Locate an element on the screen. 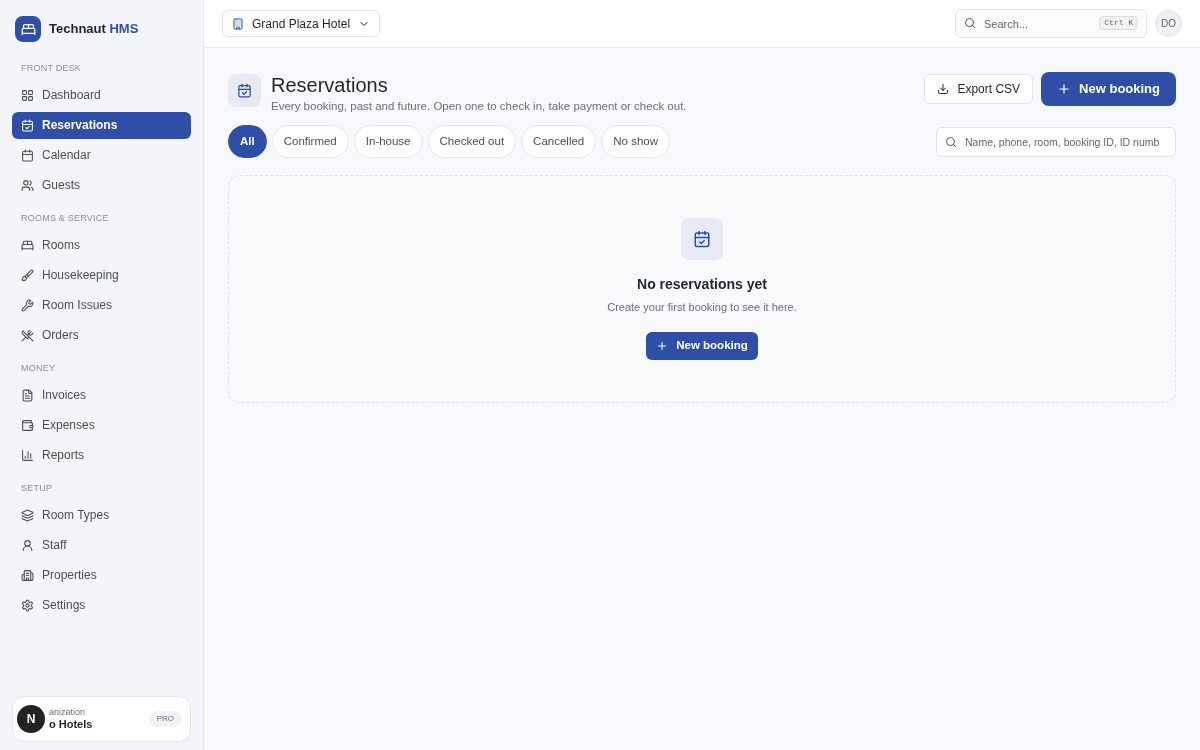  section-heading: ROOMS & SERVICE is located at coordinates (65, 219).